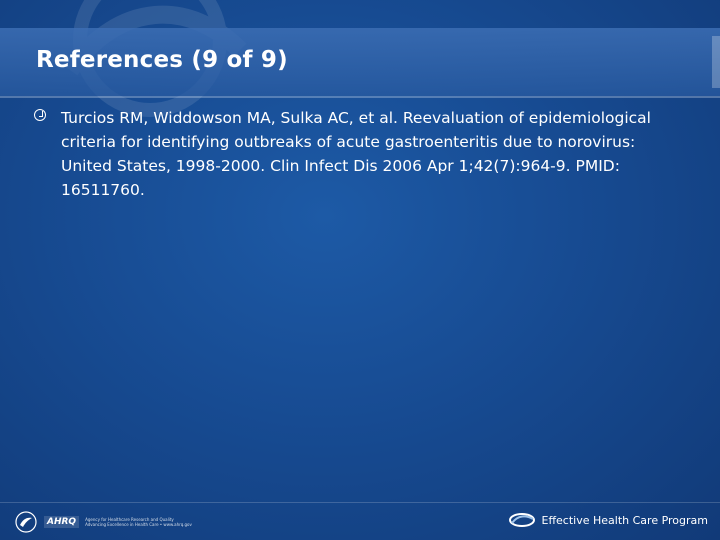 The image size is (720, 540). Describe the element at coordinates (360, 97) in the screenshot. I see `title-divider` at that location.